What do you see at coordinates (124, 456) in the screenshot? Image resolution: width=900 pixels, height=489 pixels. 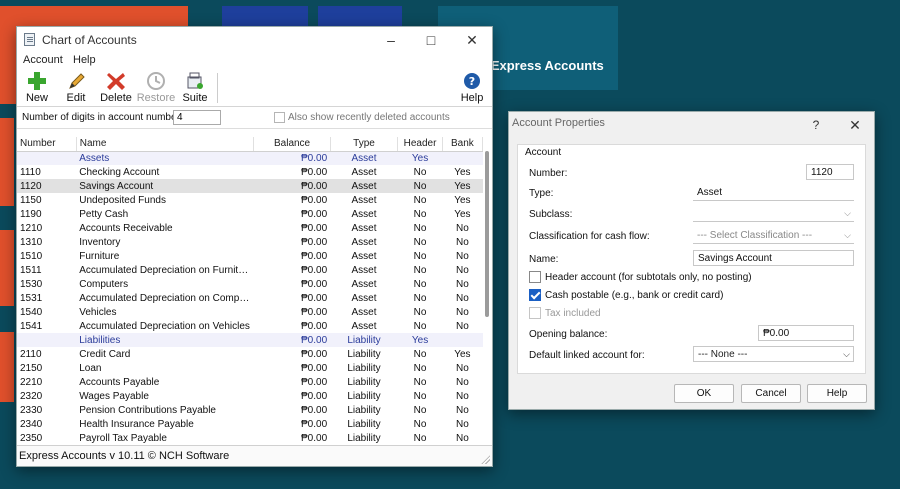 I see `status-text: Express Accounts v 10.11 © NCH Software` at bounding box center [124, 456].